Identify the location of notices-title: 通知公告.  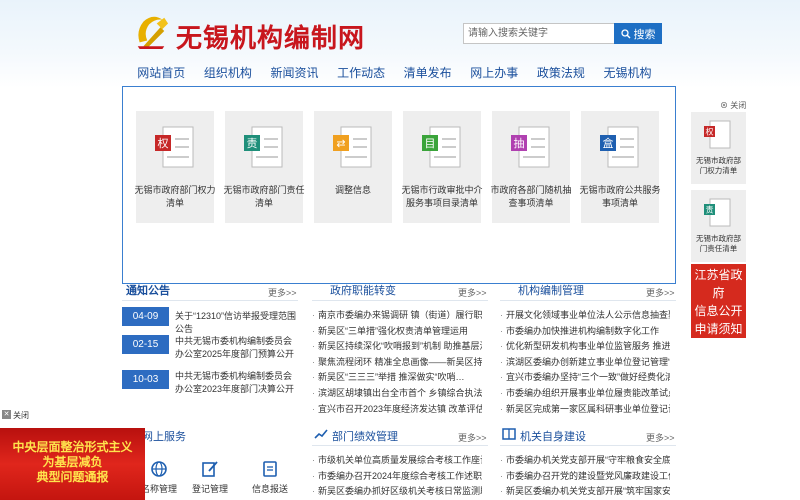
(148, 291).